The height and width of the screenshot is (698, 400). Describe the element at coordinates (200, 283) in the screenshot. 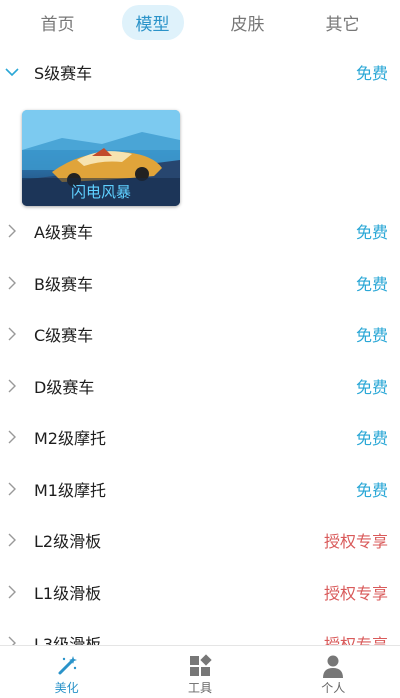

I see `category-row: B级赛车 免费` at that location.